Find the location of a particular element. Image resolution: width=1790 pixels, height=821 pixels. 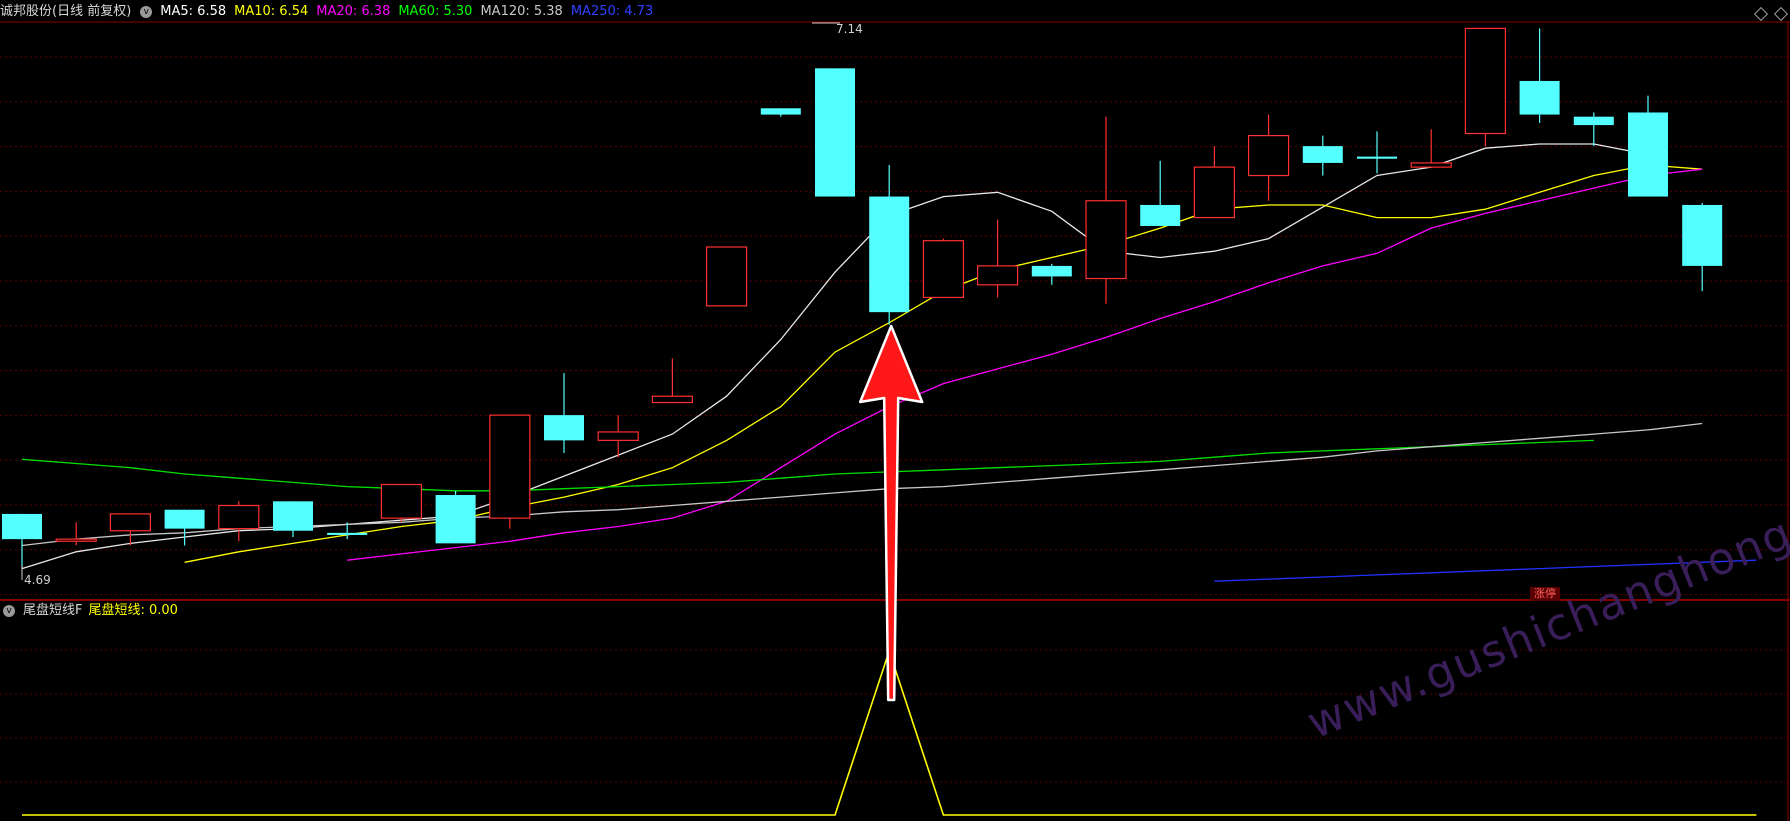

legend-ma250: MA250: 4.73 is located at coordinates (612, 11).